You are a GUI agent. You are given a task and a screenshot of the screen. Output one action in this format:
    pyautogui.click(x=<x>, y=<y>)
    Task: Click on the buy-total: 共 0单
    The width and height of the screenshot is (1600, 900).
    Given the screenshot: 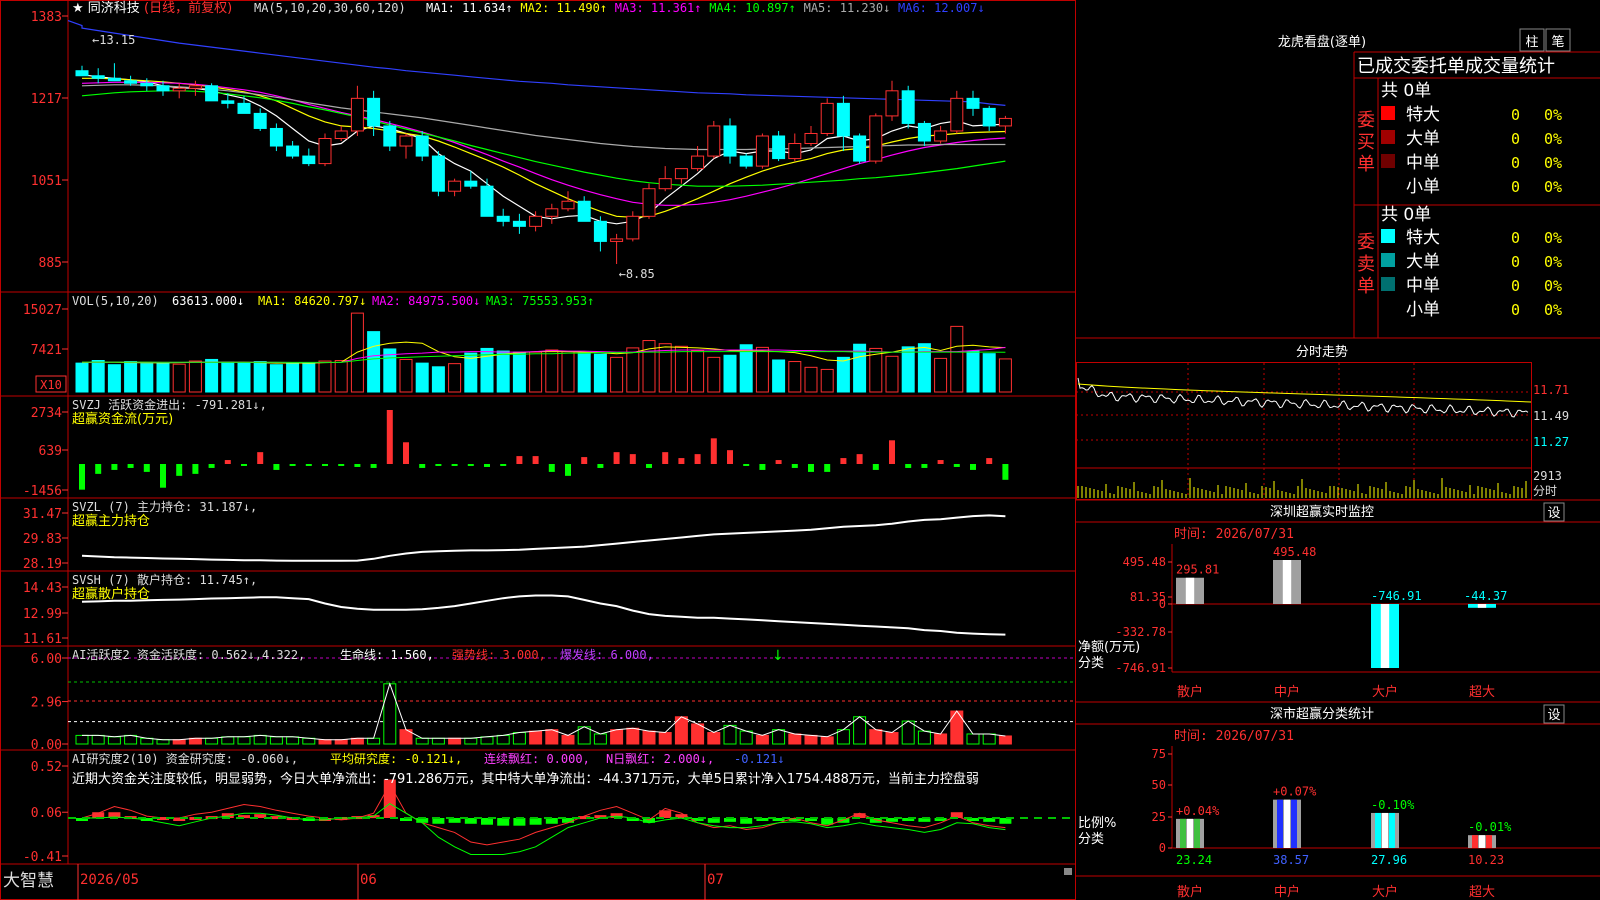 What is the action you would take?
    pyautogui.click(x=1406, y=91)
    